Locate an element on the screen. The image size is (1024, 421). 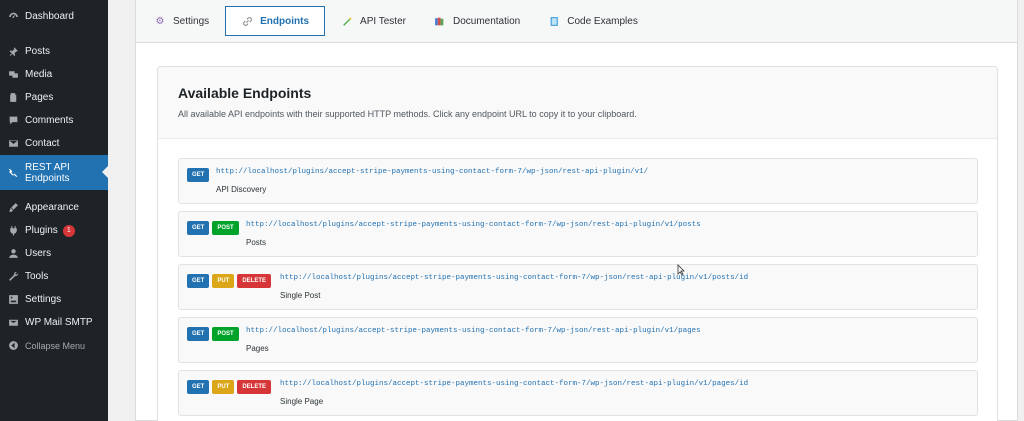
sidebar-item-appearance: Appearance is located at coordinates (54, 207).